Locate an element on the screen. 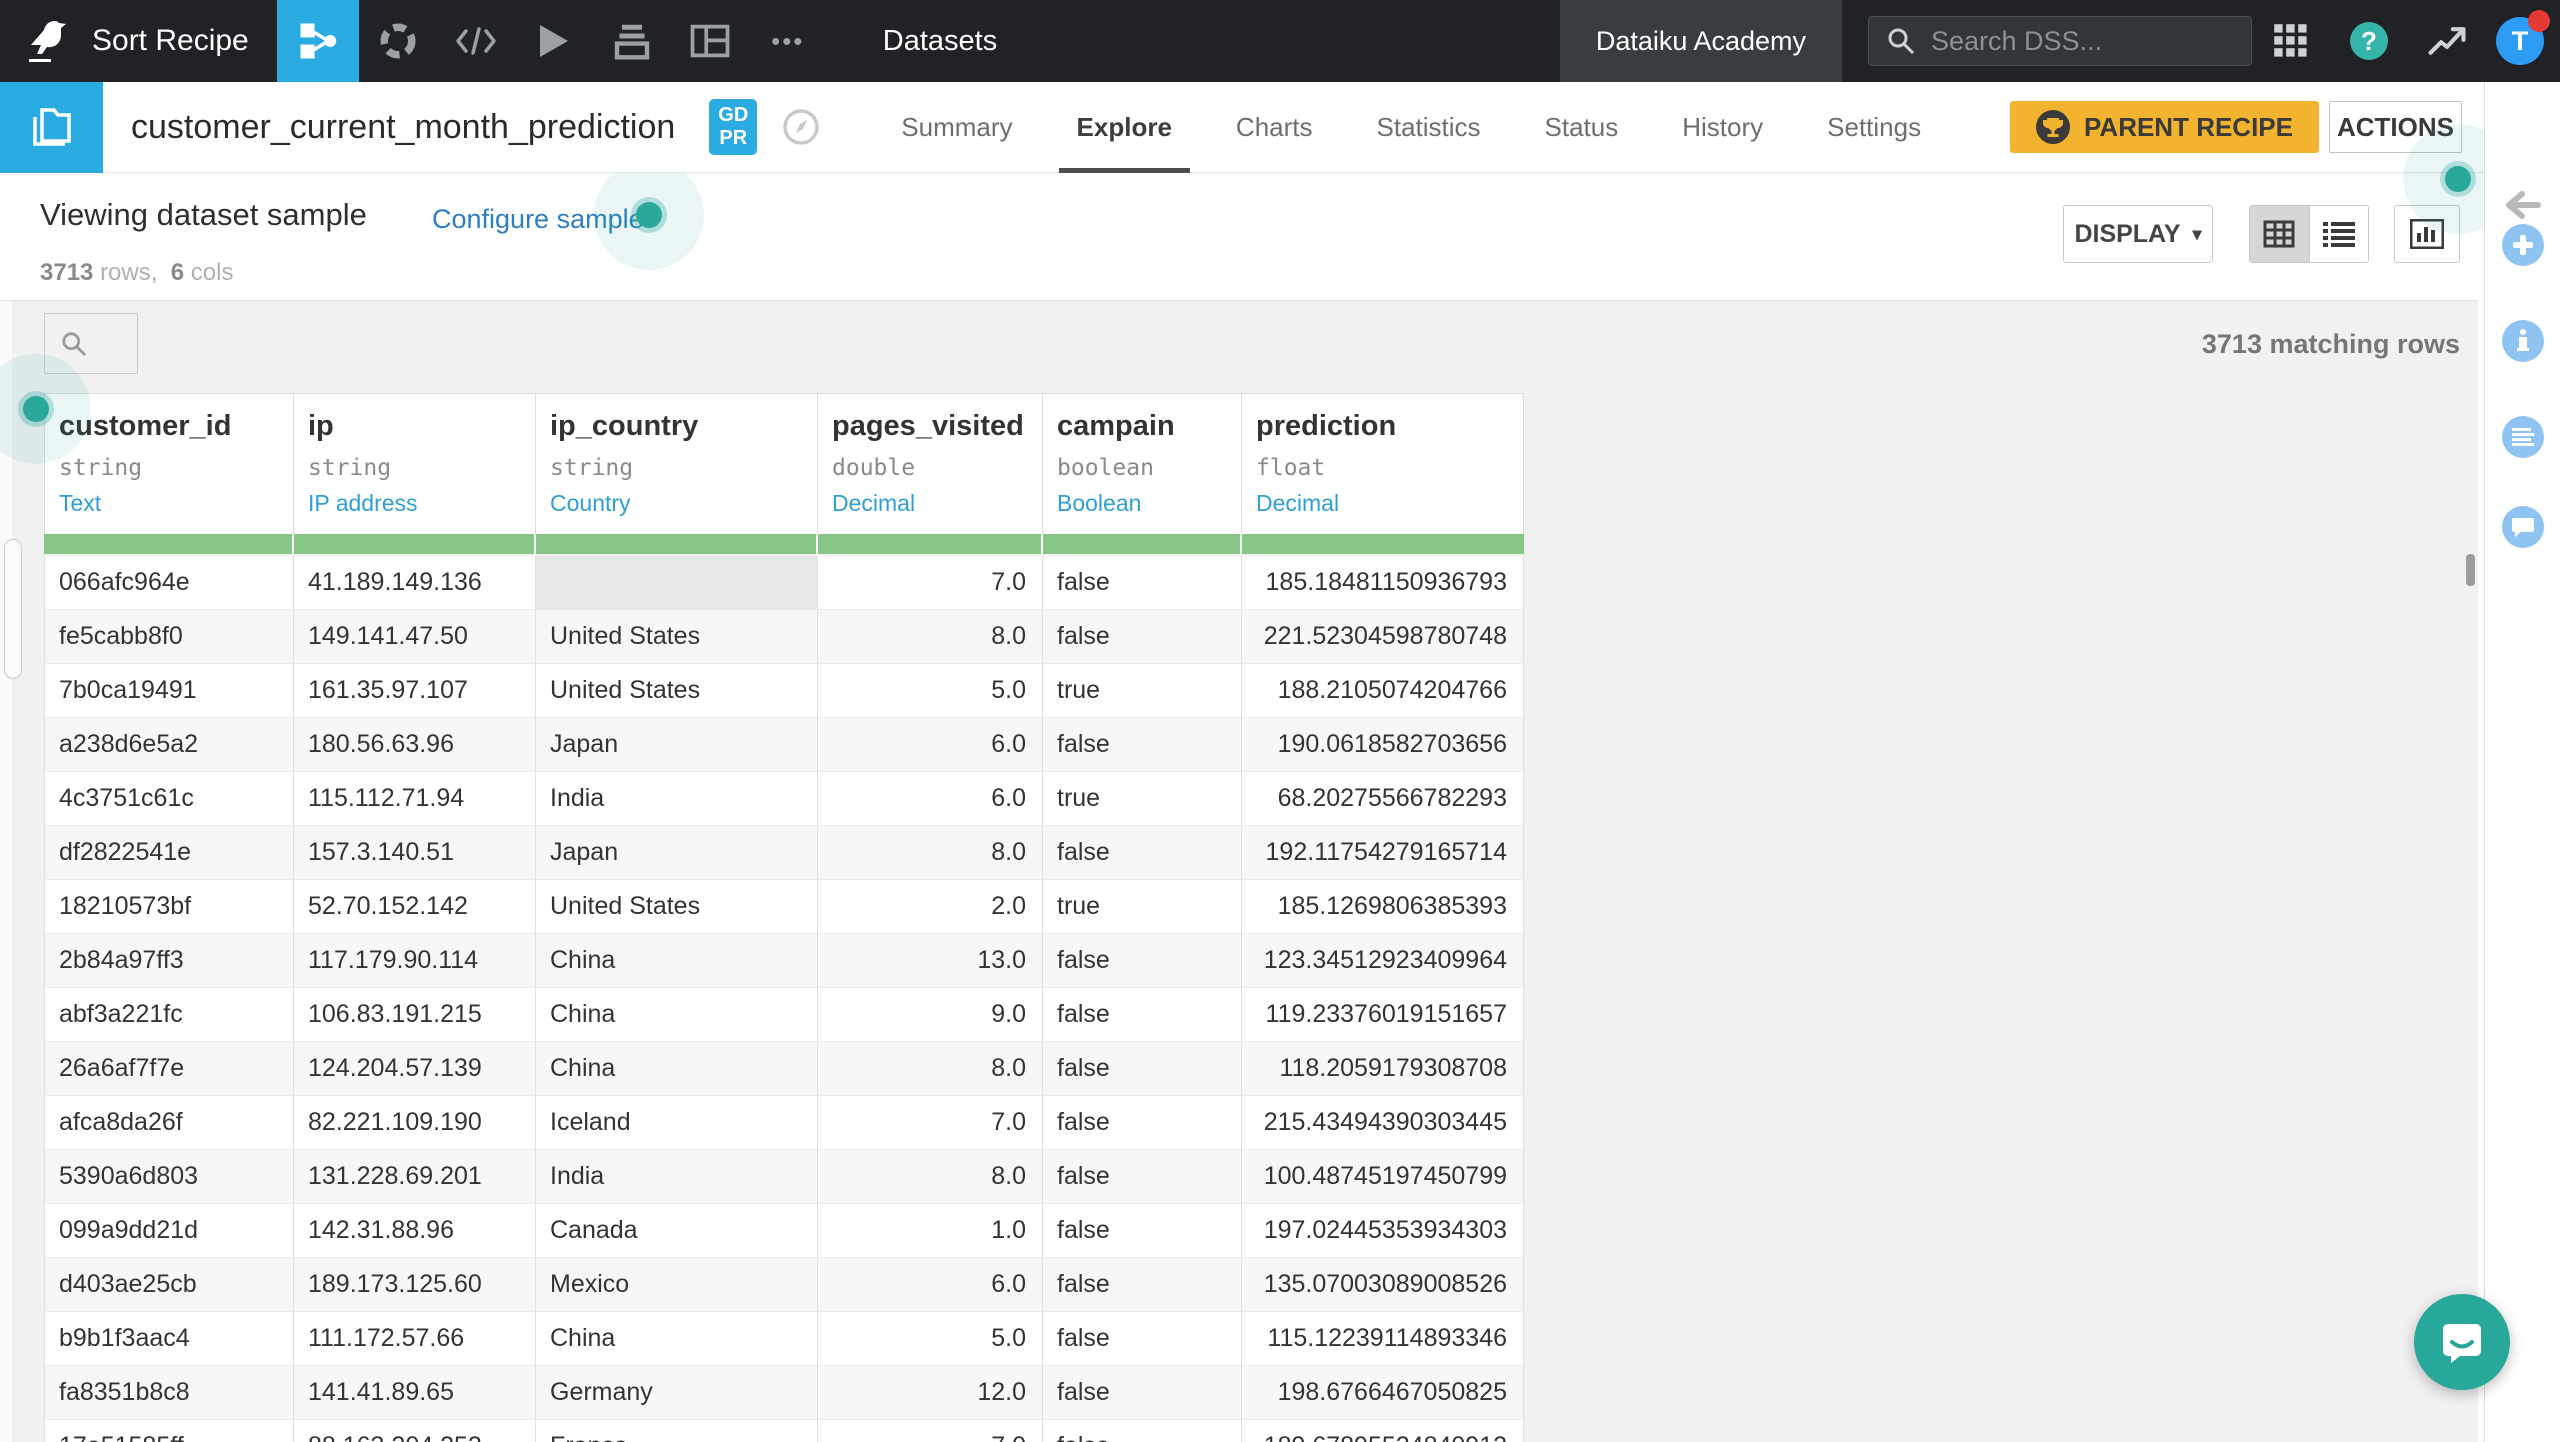 The image size is (2560, 1442). column-header-campain: campain boolean Boolean is located at coordinates (1142, 463).